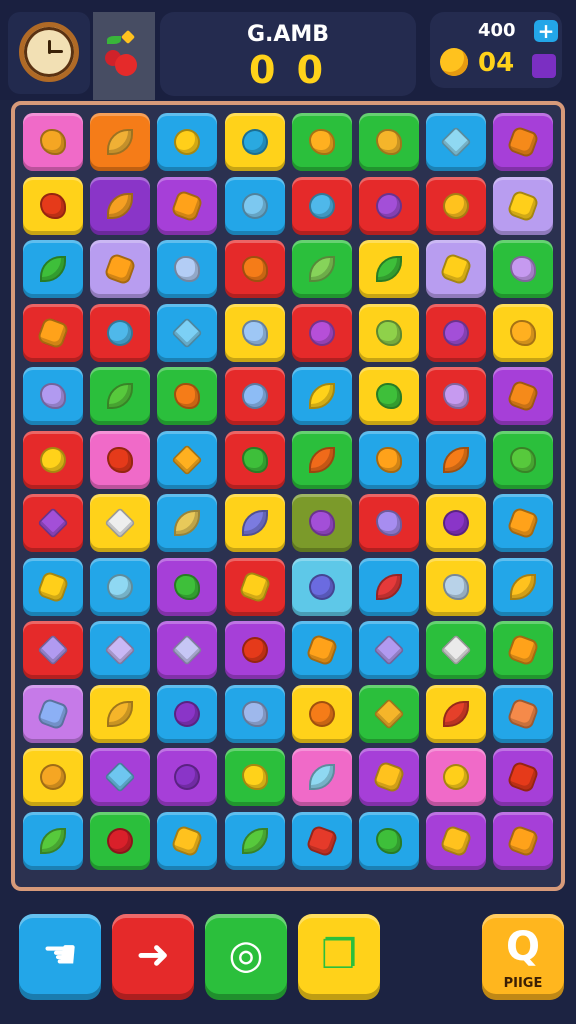 The height and width of the screenshot is (1024, 576). What do you see at coordinates (124, 56) in the screenshot?
I see `powerup-slot` at bounding box center [124, 56].